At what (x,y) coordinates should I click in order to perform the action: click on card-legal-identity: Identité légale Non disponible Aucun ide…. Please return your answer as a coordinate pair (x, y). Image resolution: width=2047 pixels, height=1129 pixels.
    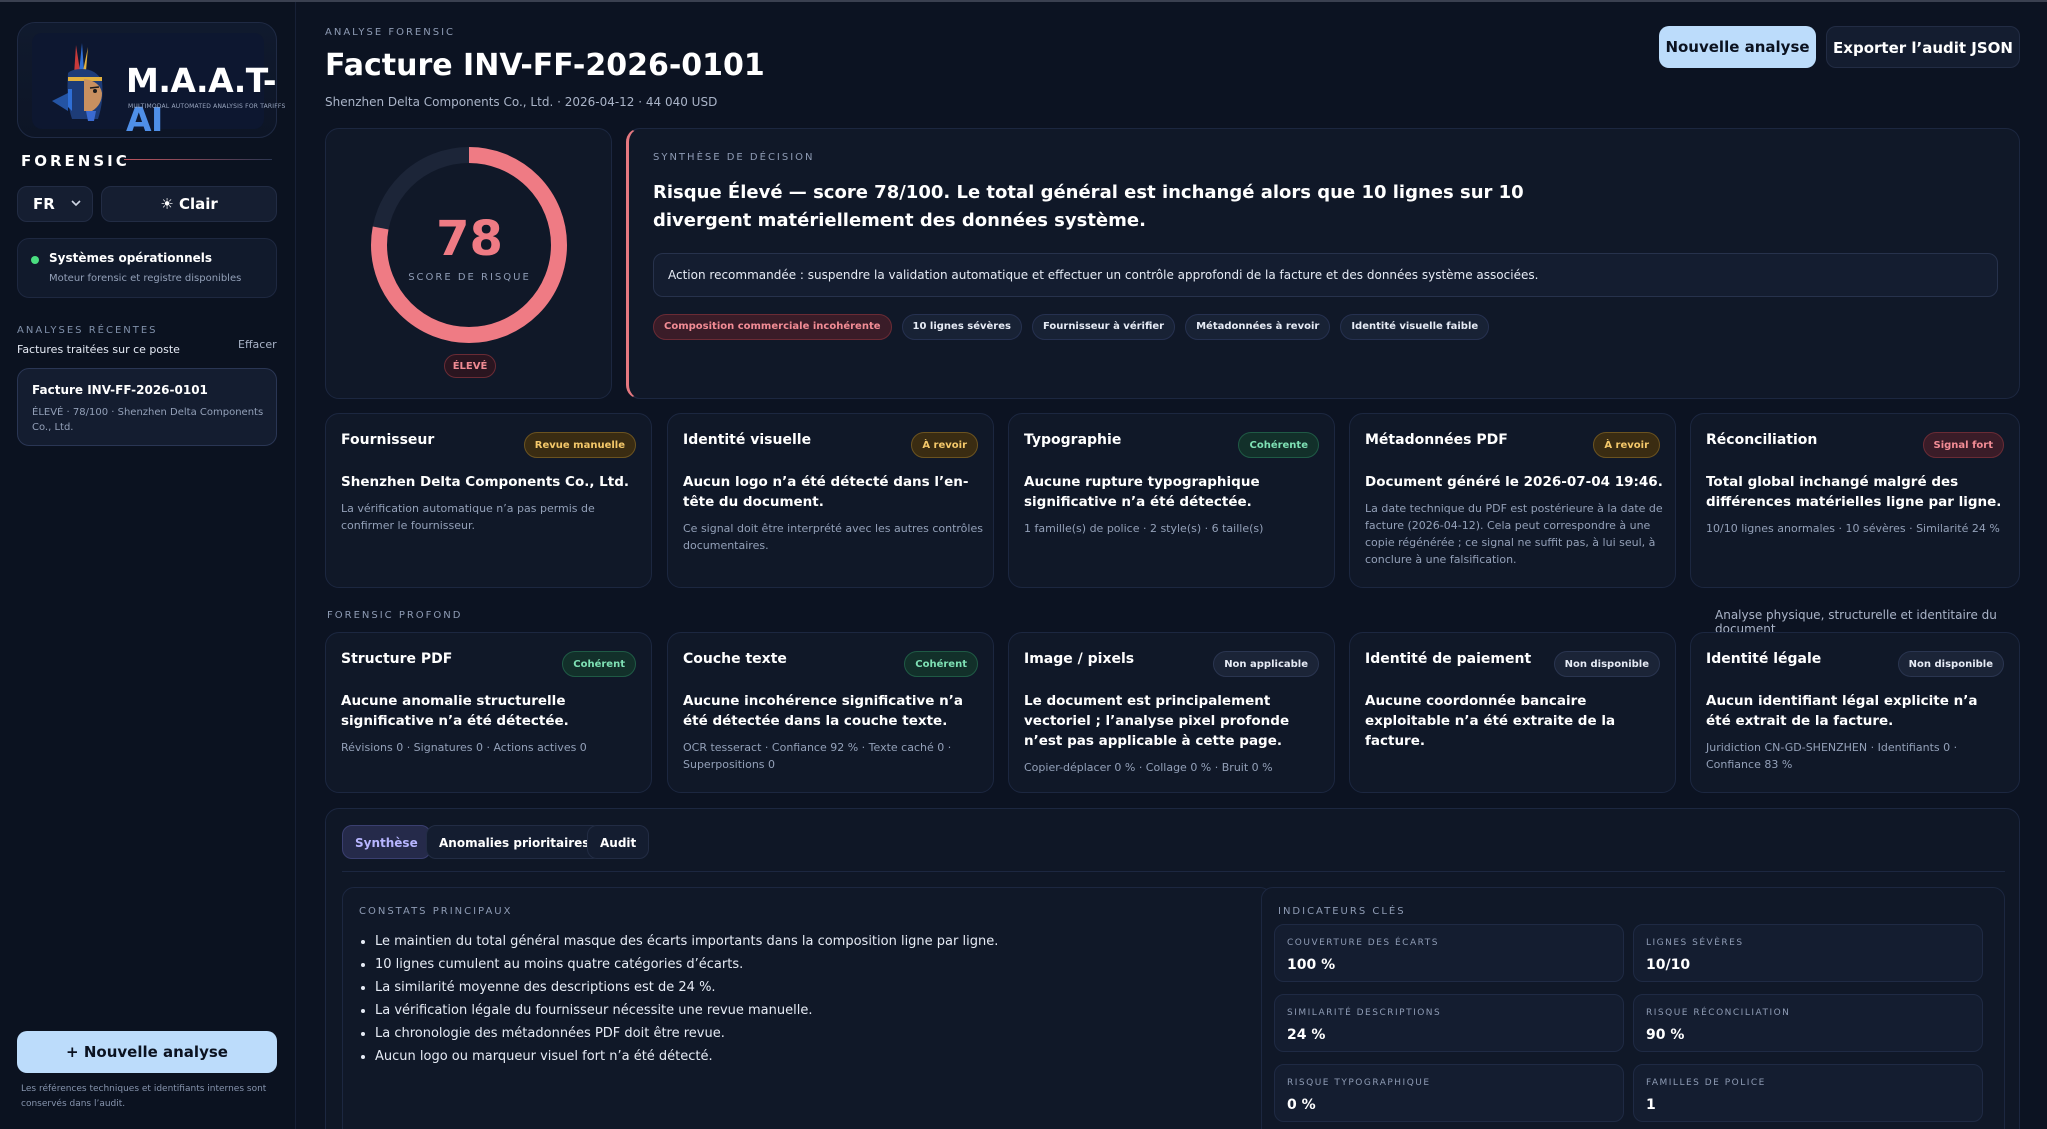
    Looking at the image, I should click on (1855, 712).